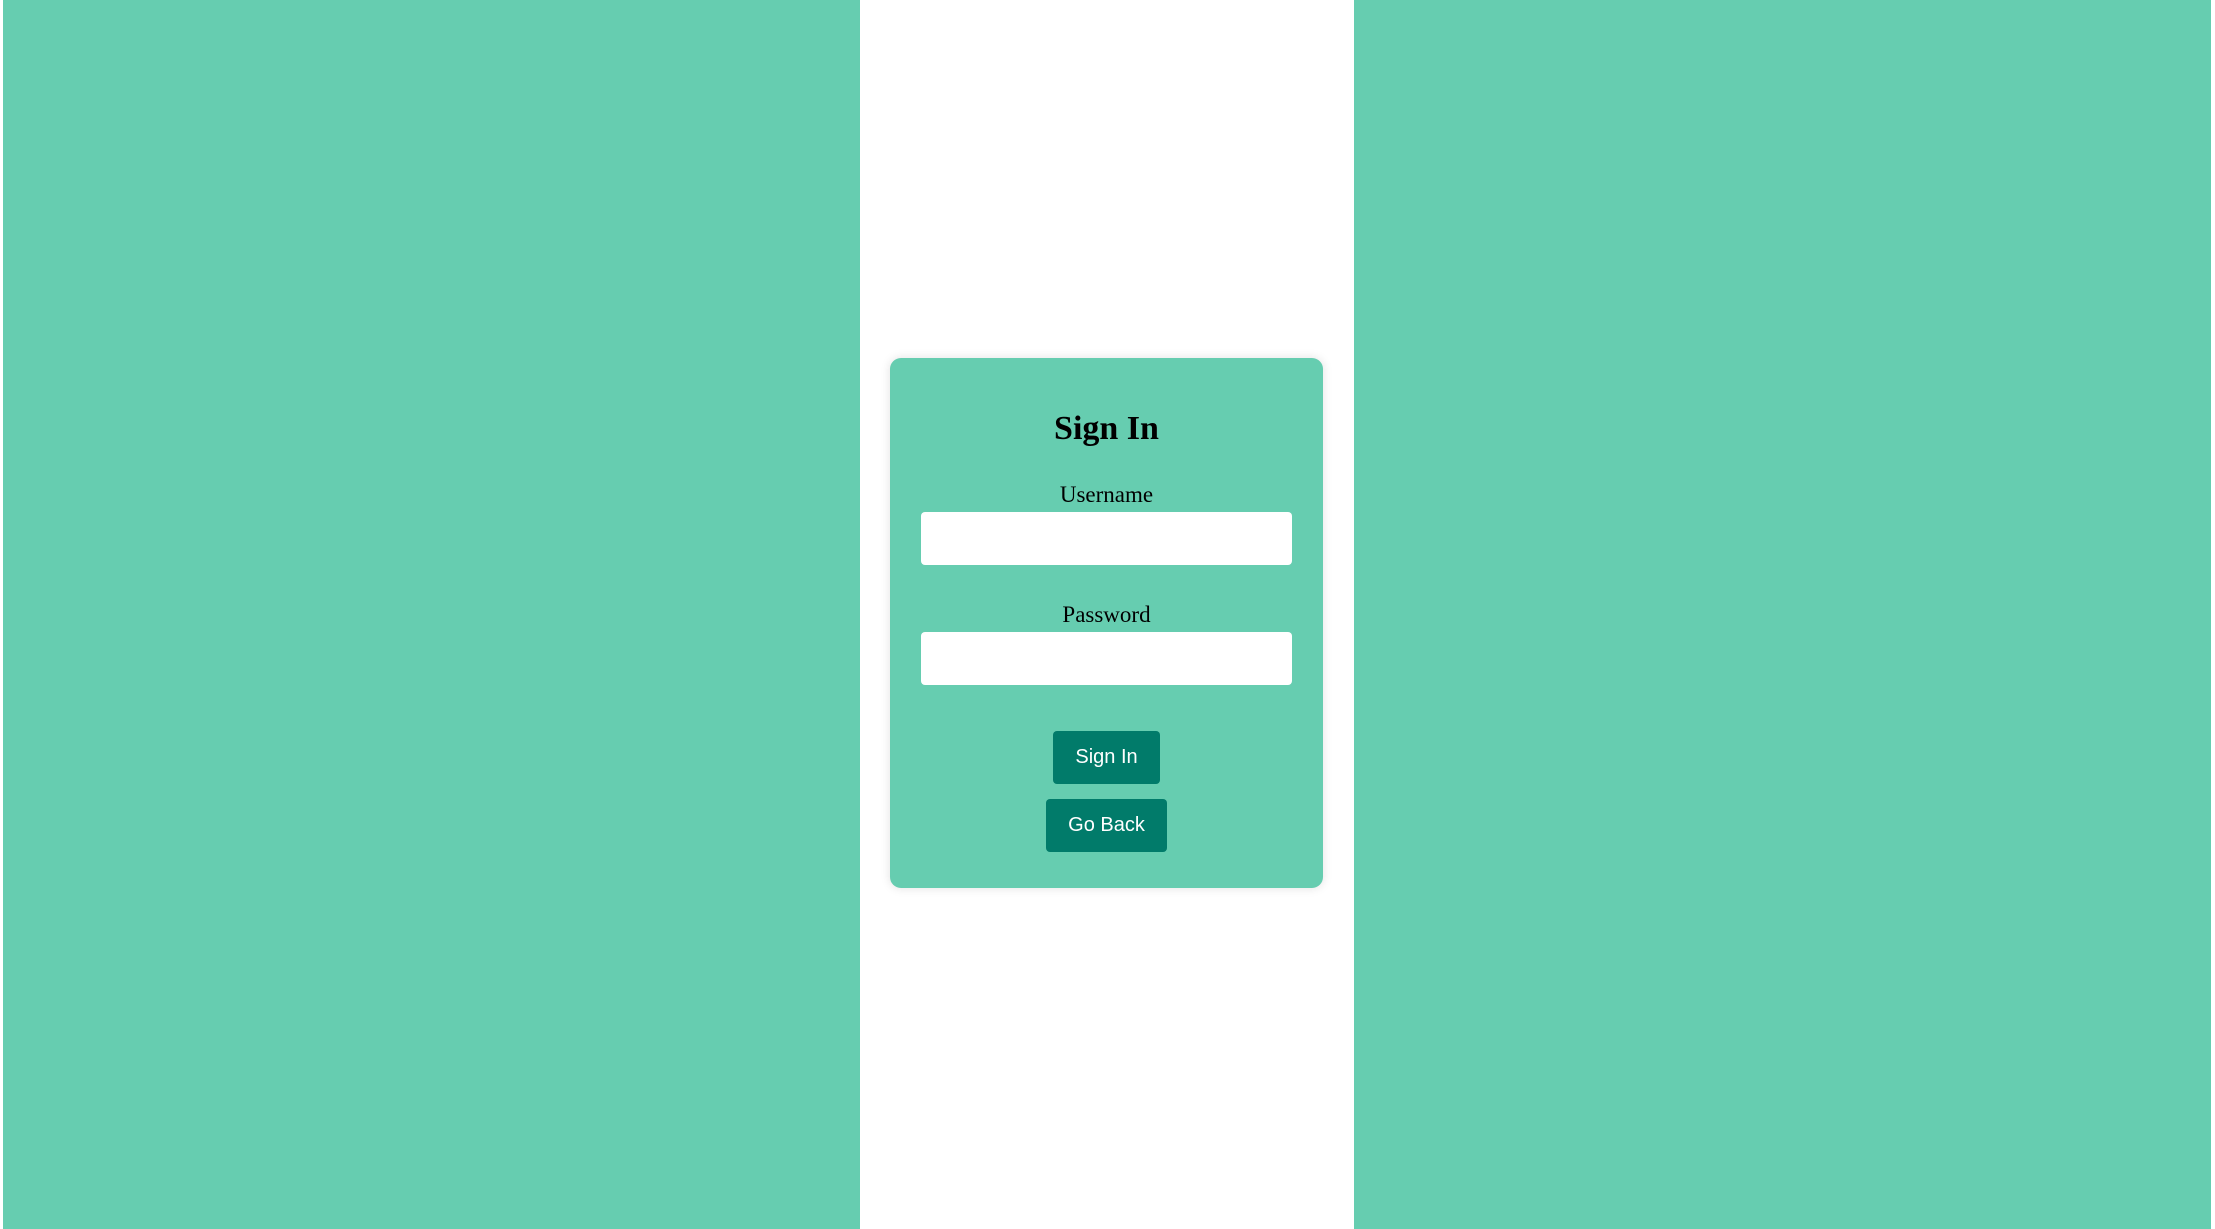  What do you see at coordinates (1106, 825) in the screenshot?
I see `go-back-button: Go Back` at bounding box center [1106, 825].